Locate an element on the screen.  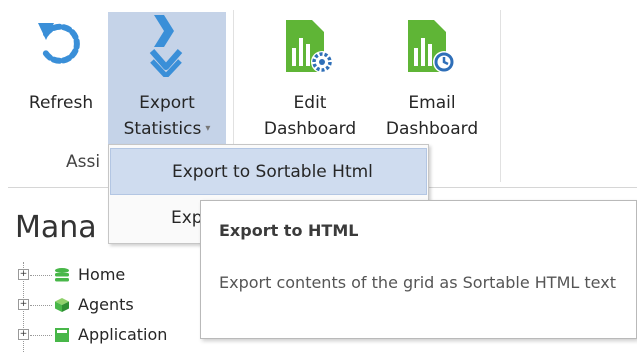
menu-item-label: Export to Sortable Html is located at coordinates (272, 172).